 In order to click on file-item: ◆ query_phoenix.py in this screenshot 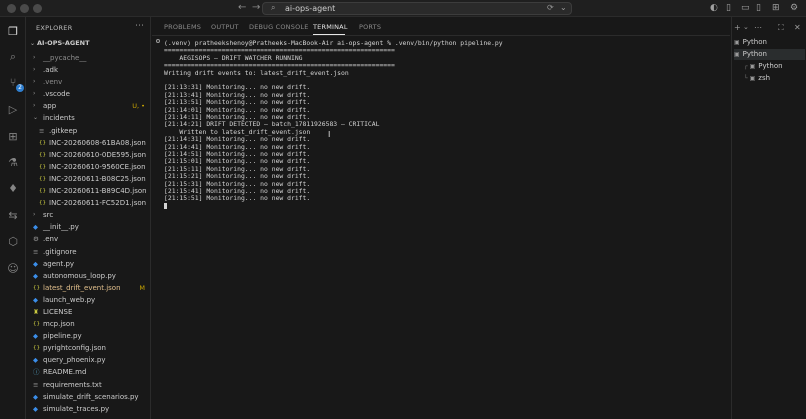, I will do `click(88, 360)`.